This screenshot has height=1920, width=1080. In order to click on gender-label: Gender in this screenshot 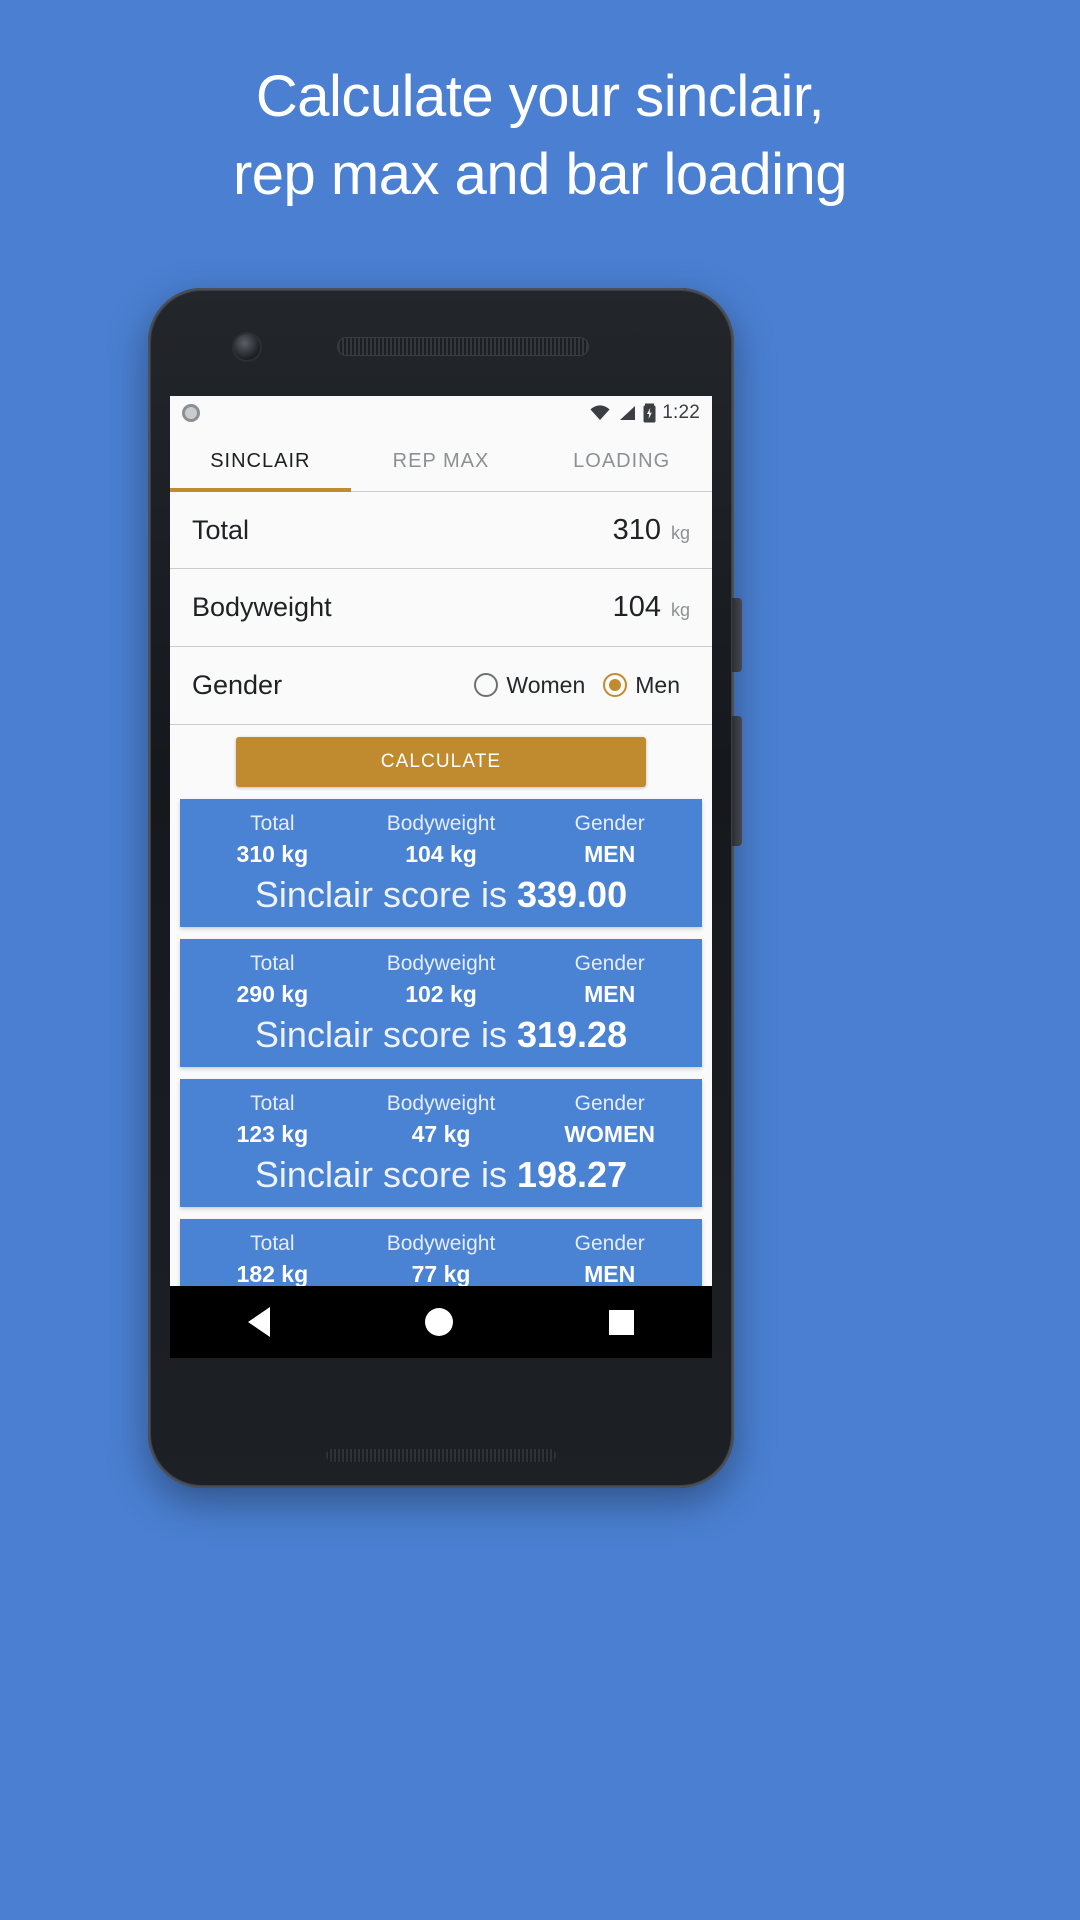, I will do `click(237, 684)`.